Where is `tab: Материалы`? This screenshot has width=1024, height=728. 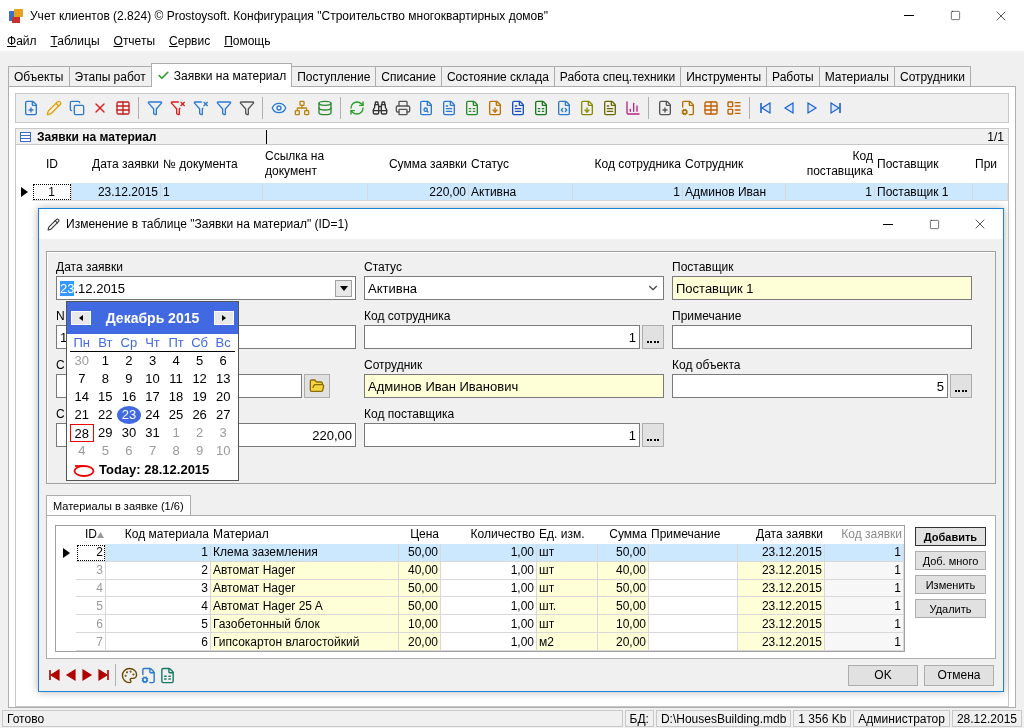
tab: Материалы is located at coordinates (856, 76).